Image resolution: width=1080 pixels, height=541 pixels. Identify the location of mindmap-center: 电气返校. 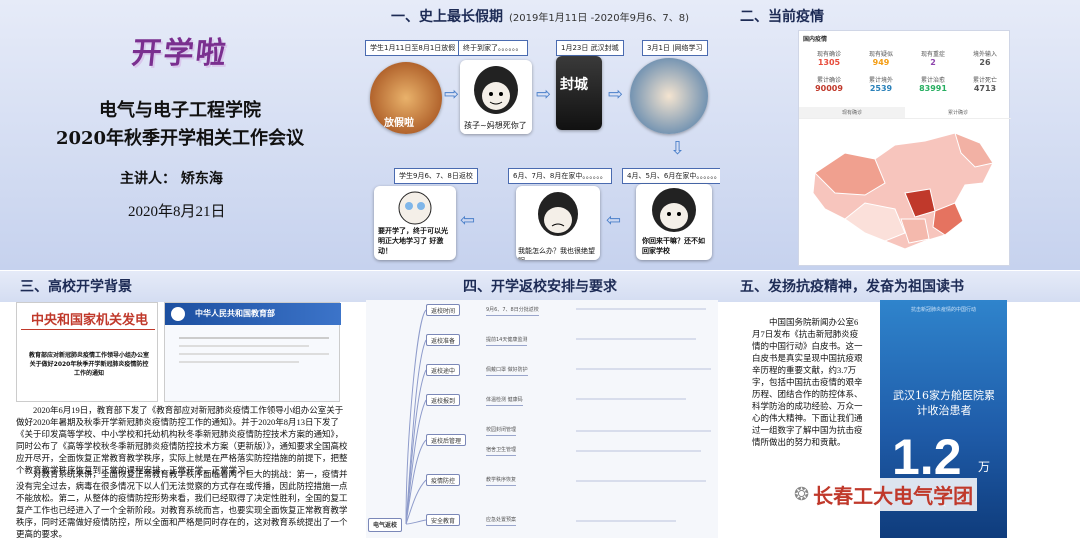
(385, 525).